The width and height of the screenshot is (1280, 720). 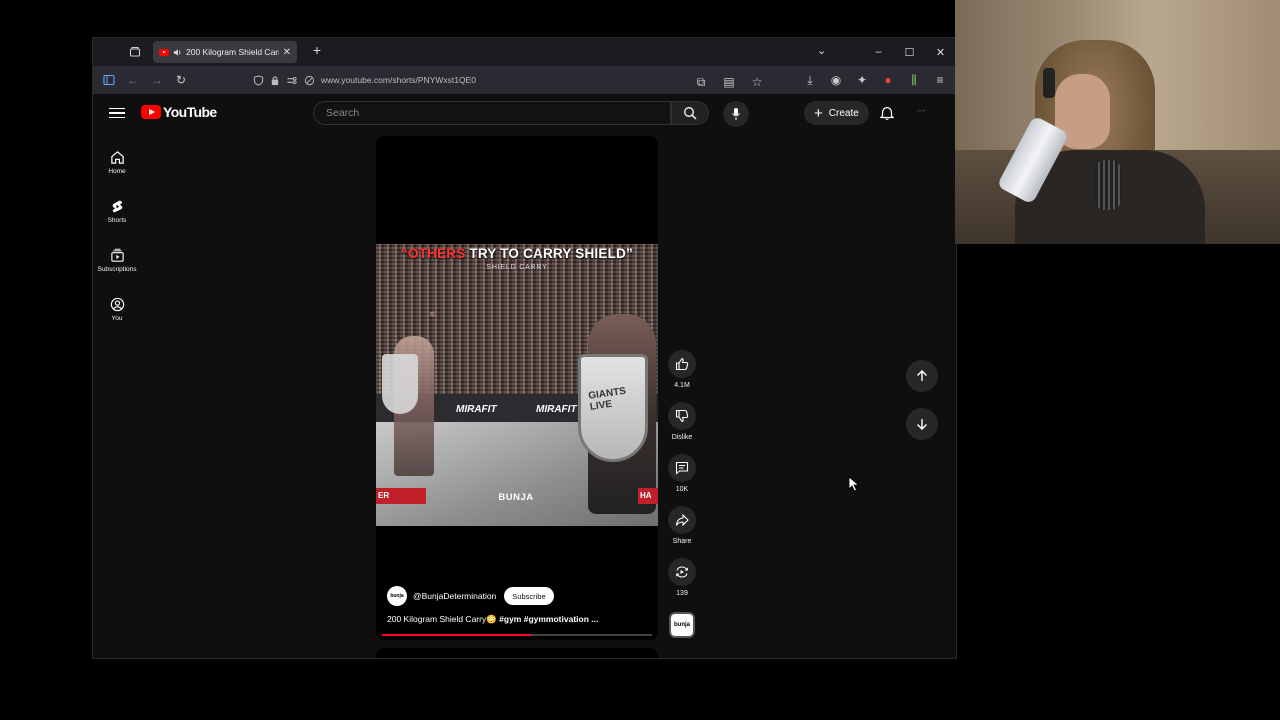 I want to click on picture-in-picture-icon: ⧉, so click(x=701, y=82).